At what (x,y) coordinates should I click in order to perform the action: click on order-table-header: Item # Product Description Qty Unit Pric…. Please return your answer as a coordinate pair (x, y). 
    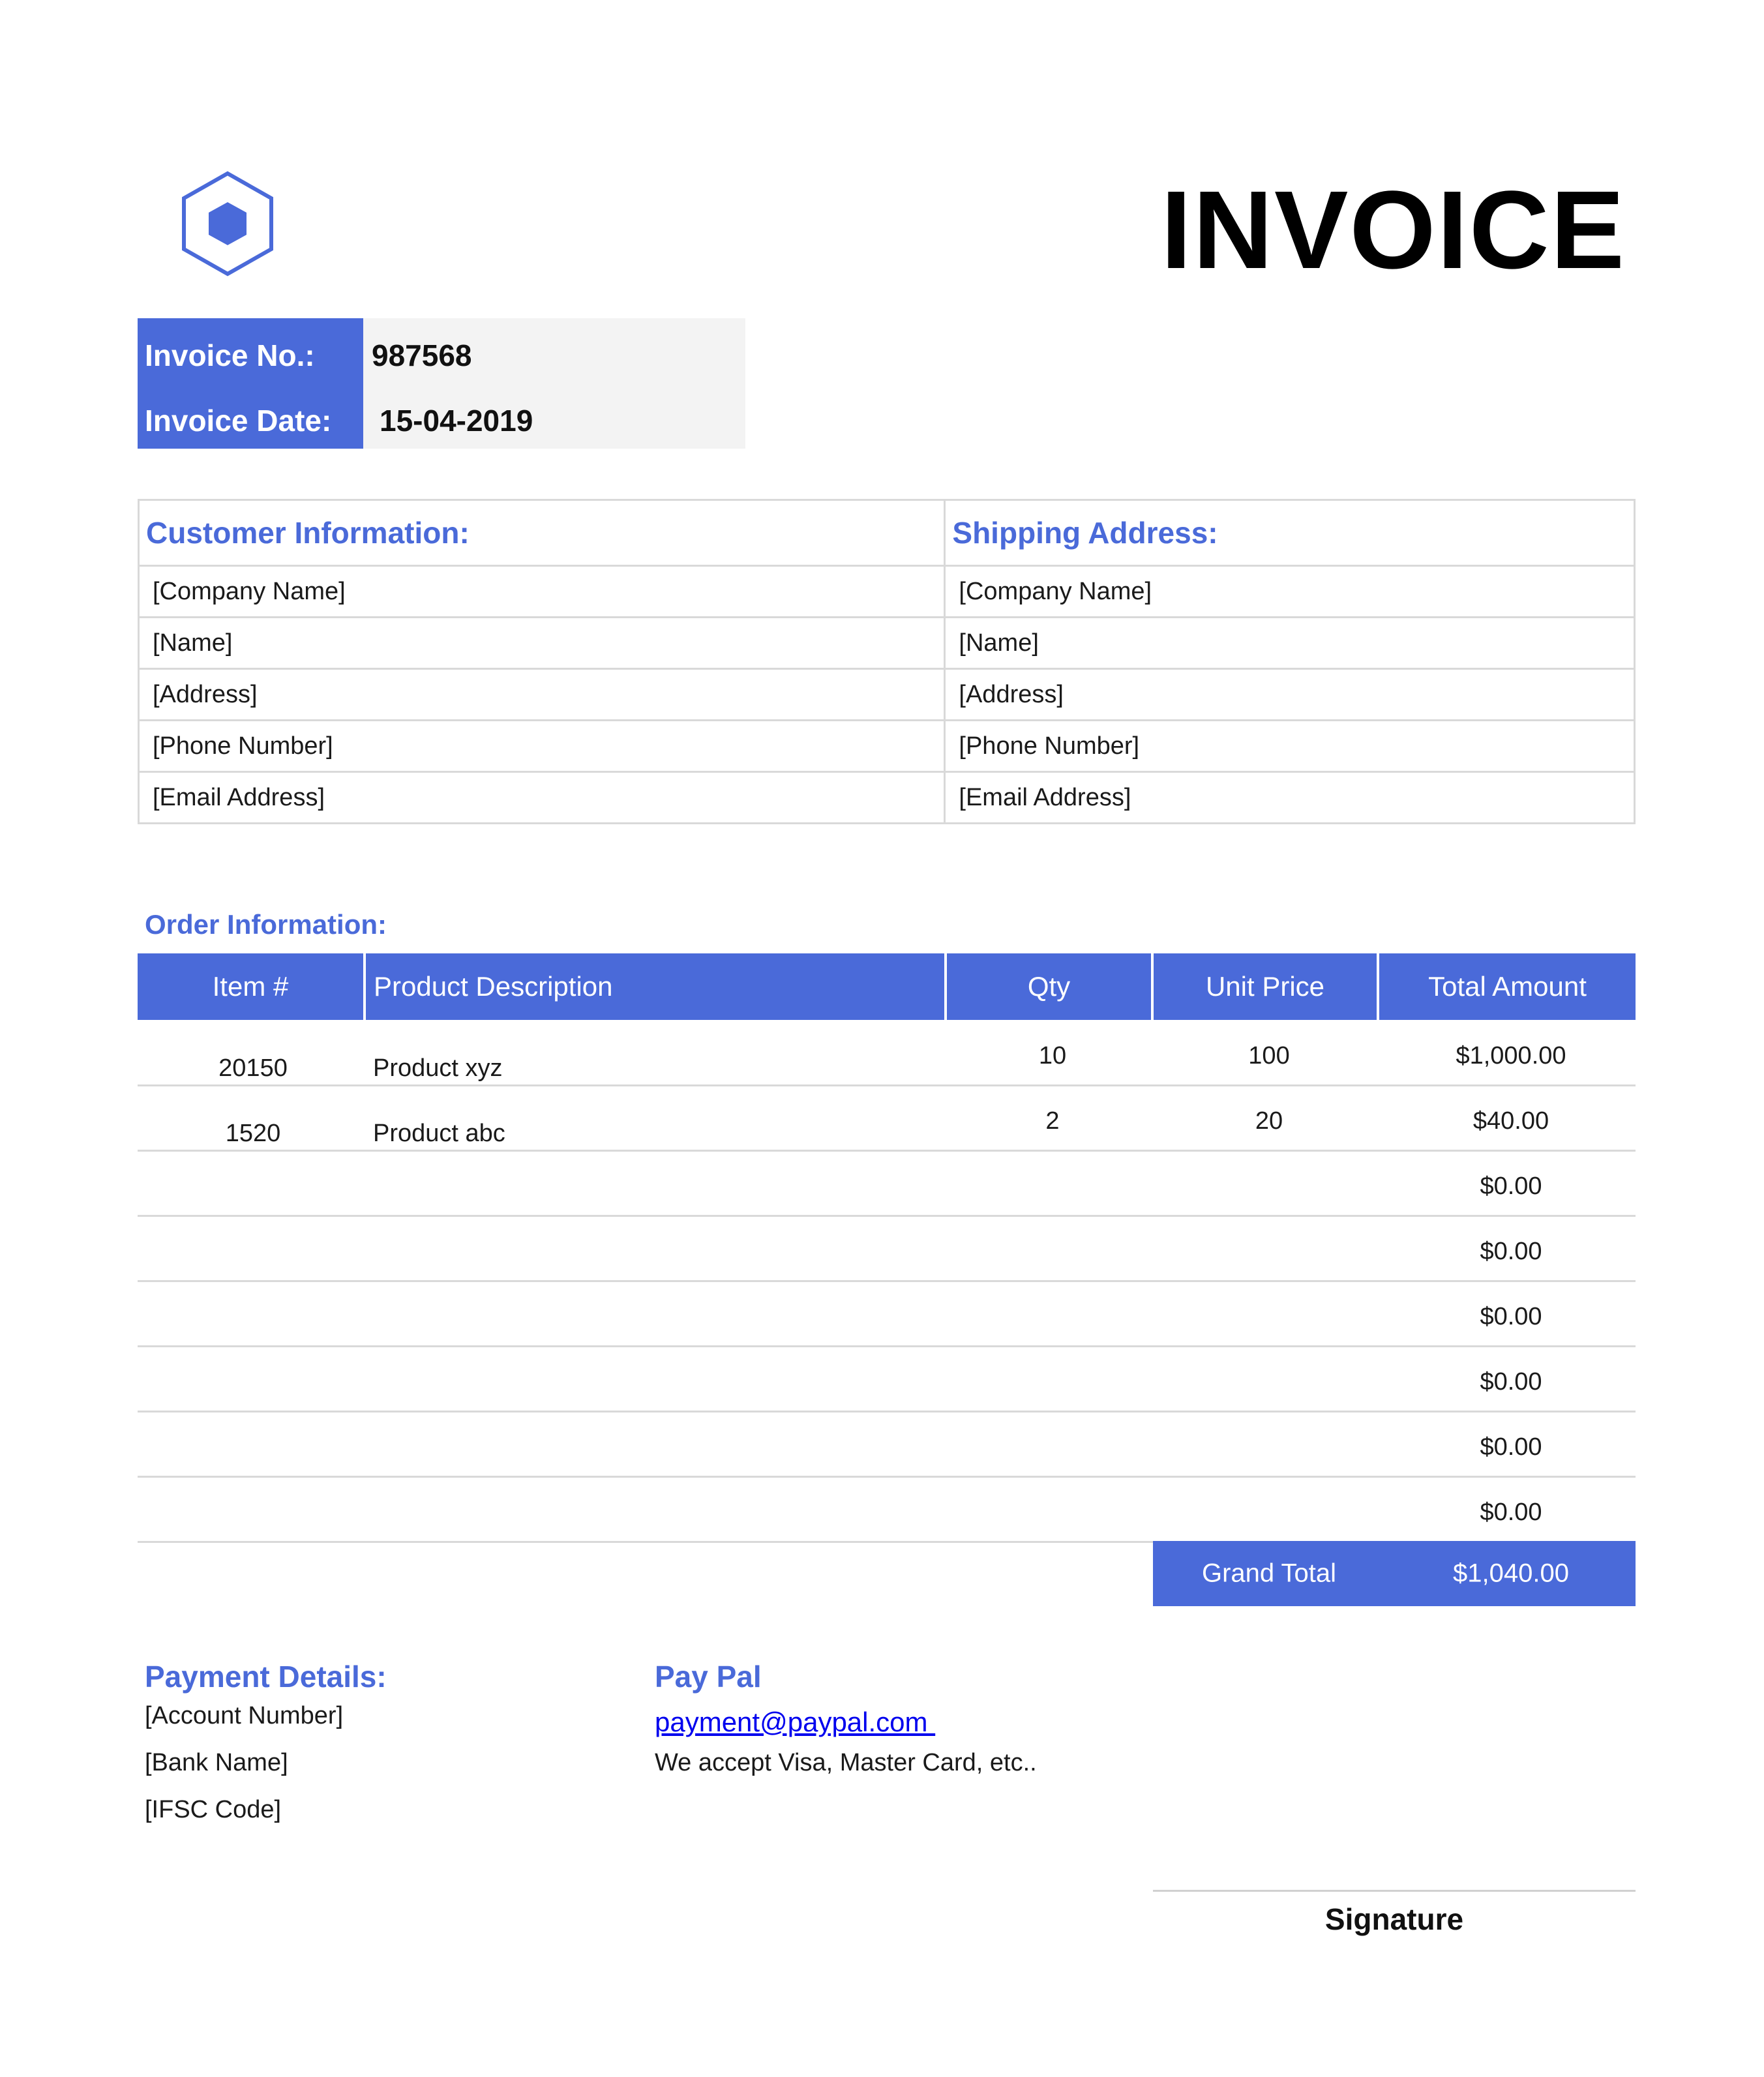
    Looking at the image, I should click on (887, 986).